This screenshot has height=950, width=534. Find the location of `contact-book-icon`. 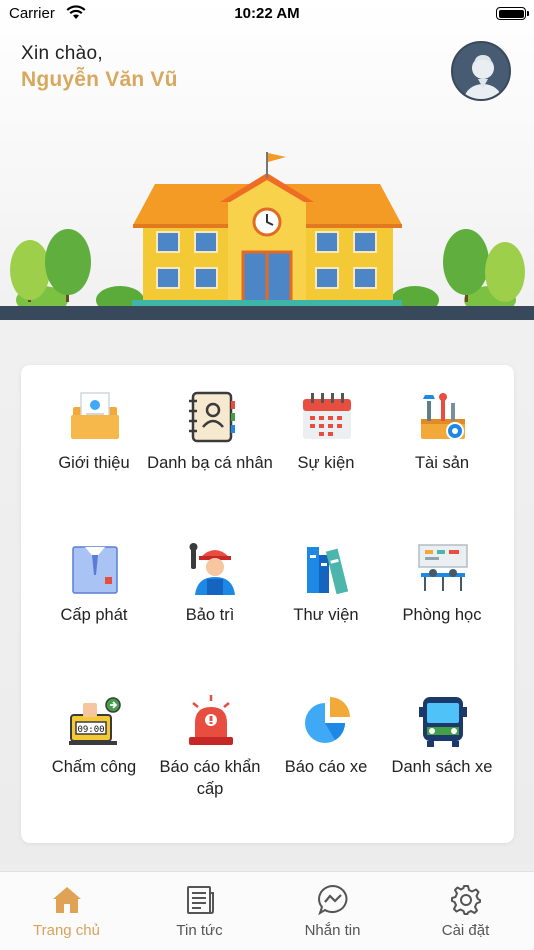

contact-book-icon is located at coordinates (212, 417).